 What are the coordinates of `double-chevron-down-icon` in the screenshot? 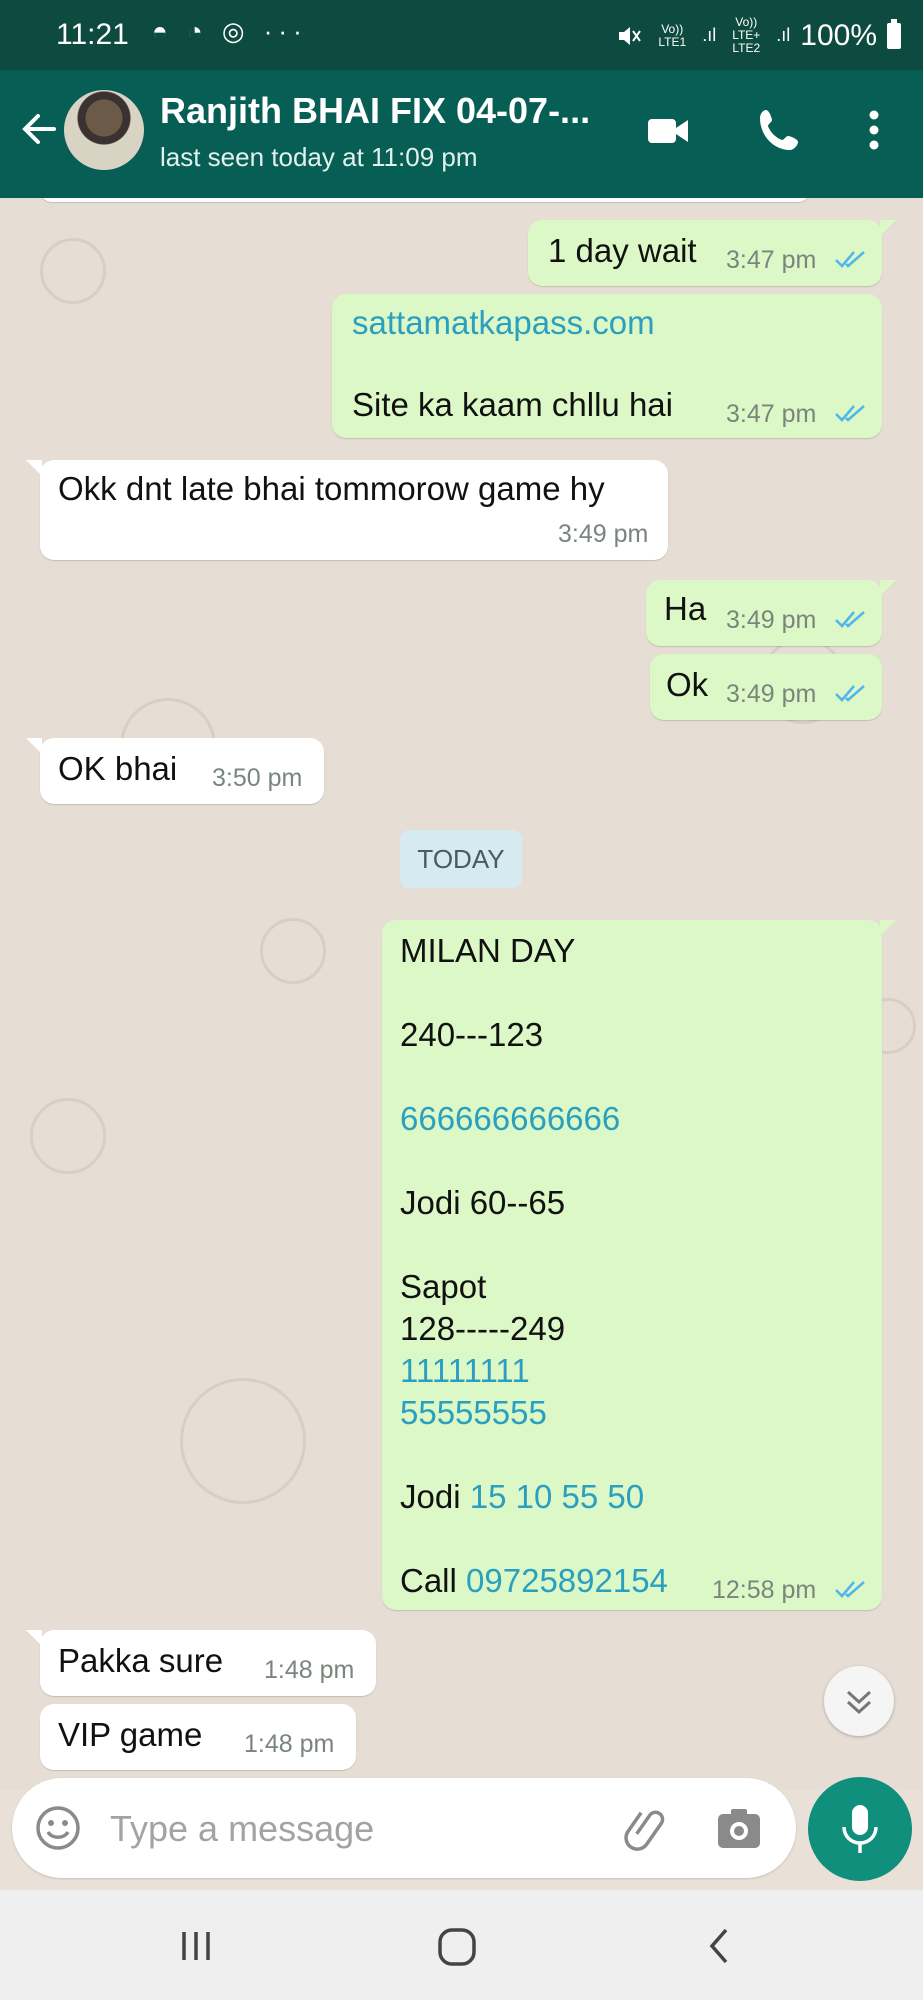 It's located at (859, 1702).